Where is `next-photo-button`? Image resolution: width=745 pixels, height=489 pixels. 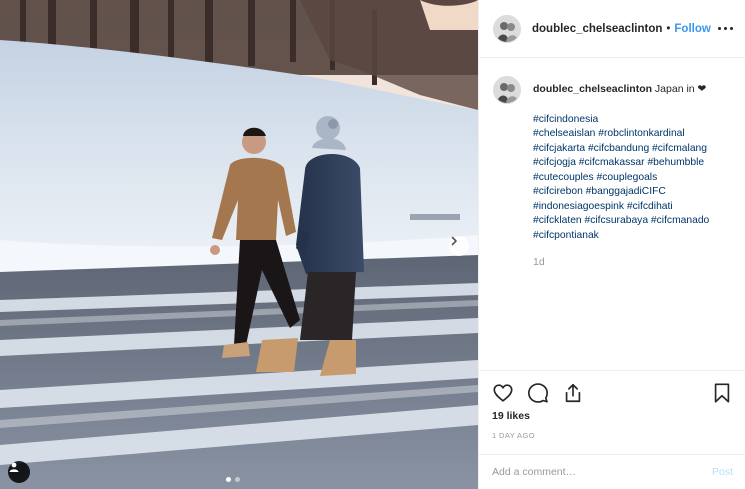 next-photo-button is located at coordinates (459, 246).